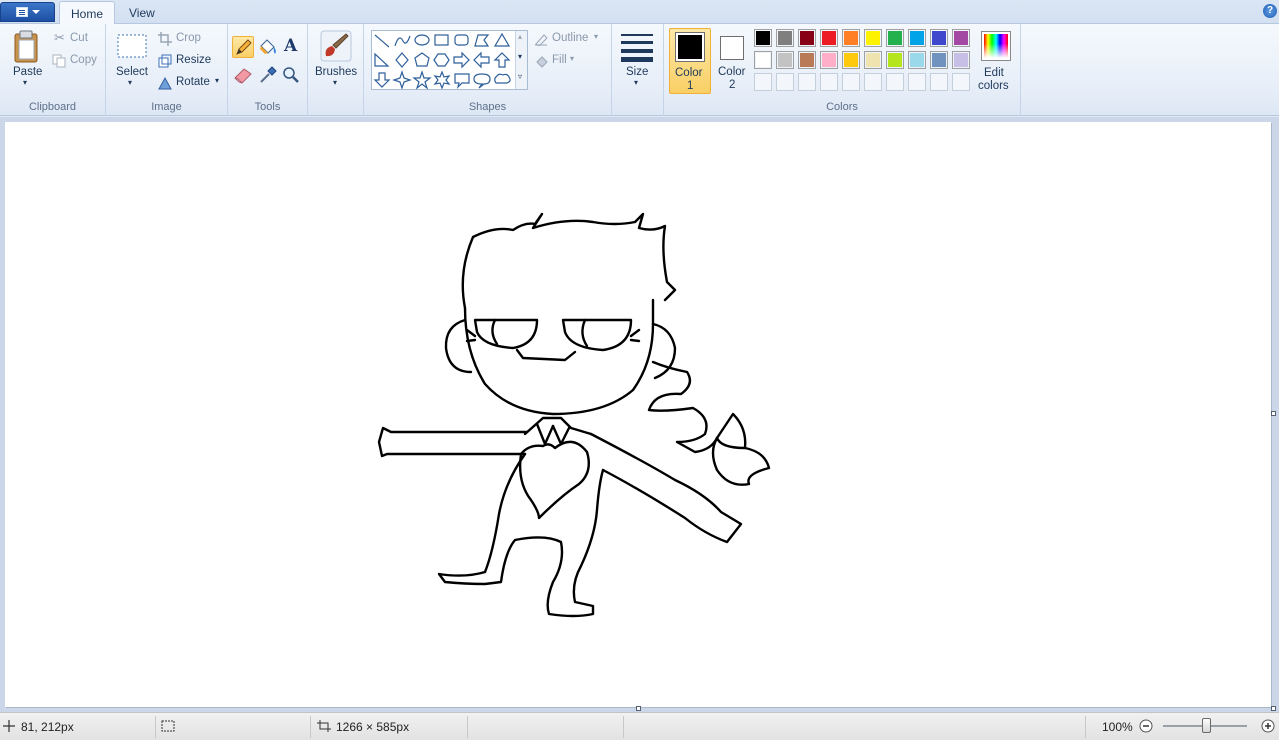 The width and height of the screenshot is (1279, 740). Describe the element at coordinates (26, 46) in the screenshot. I see `clipboard-icon` at that location.